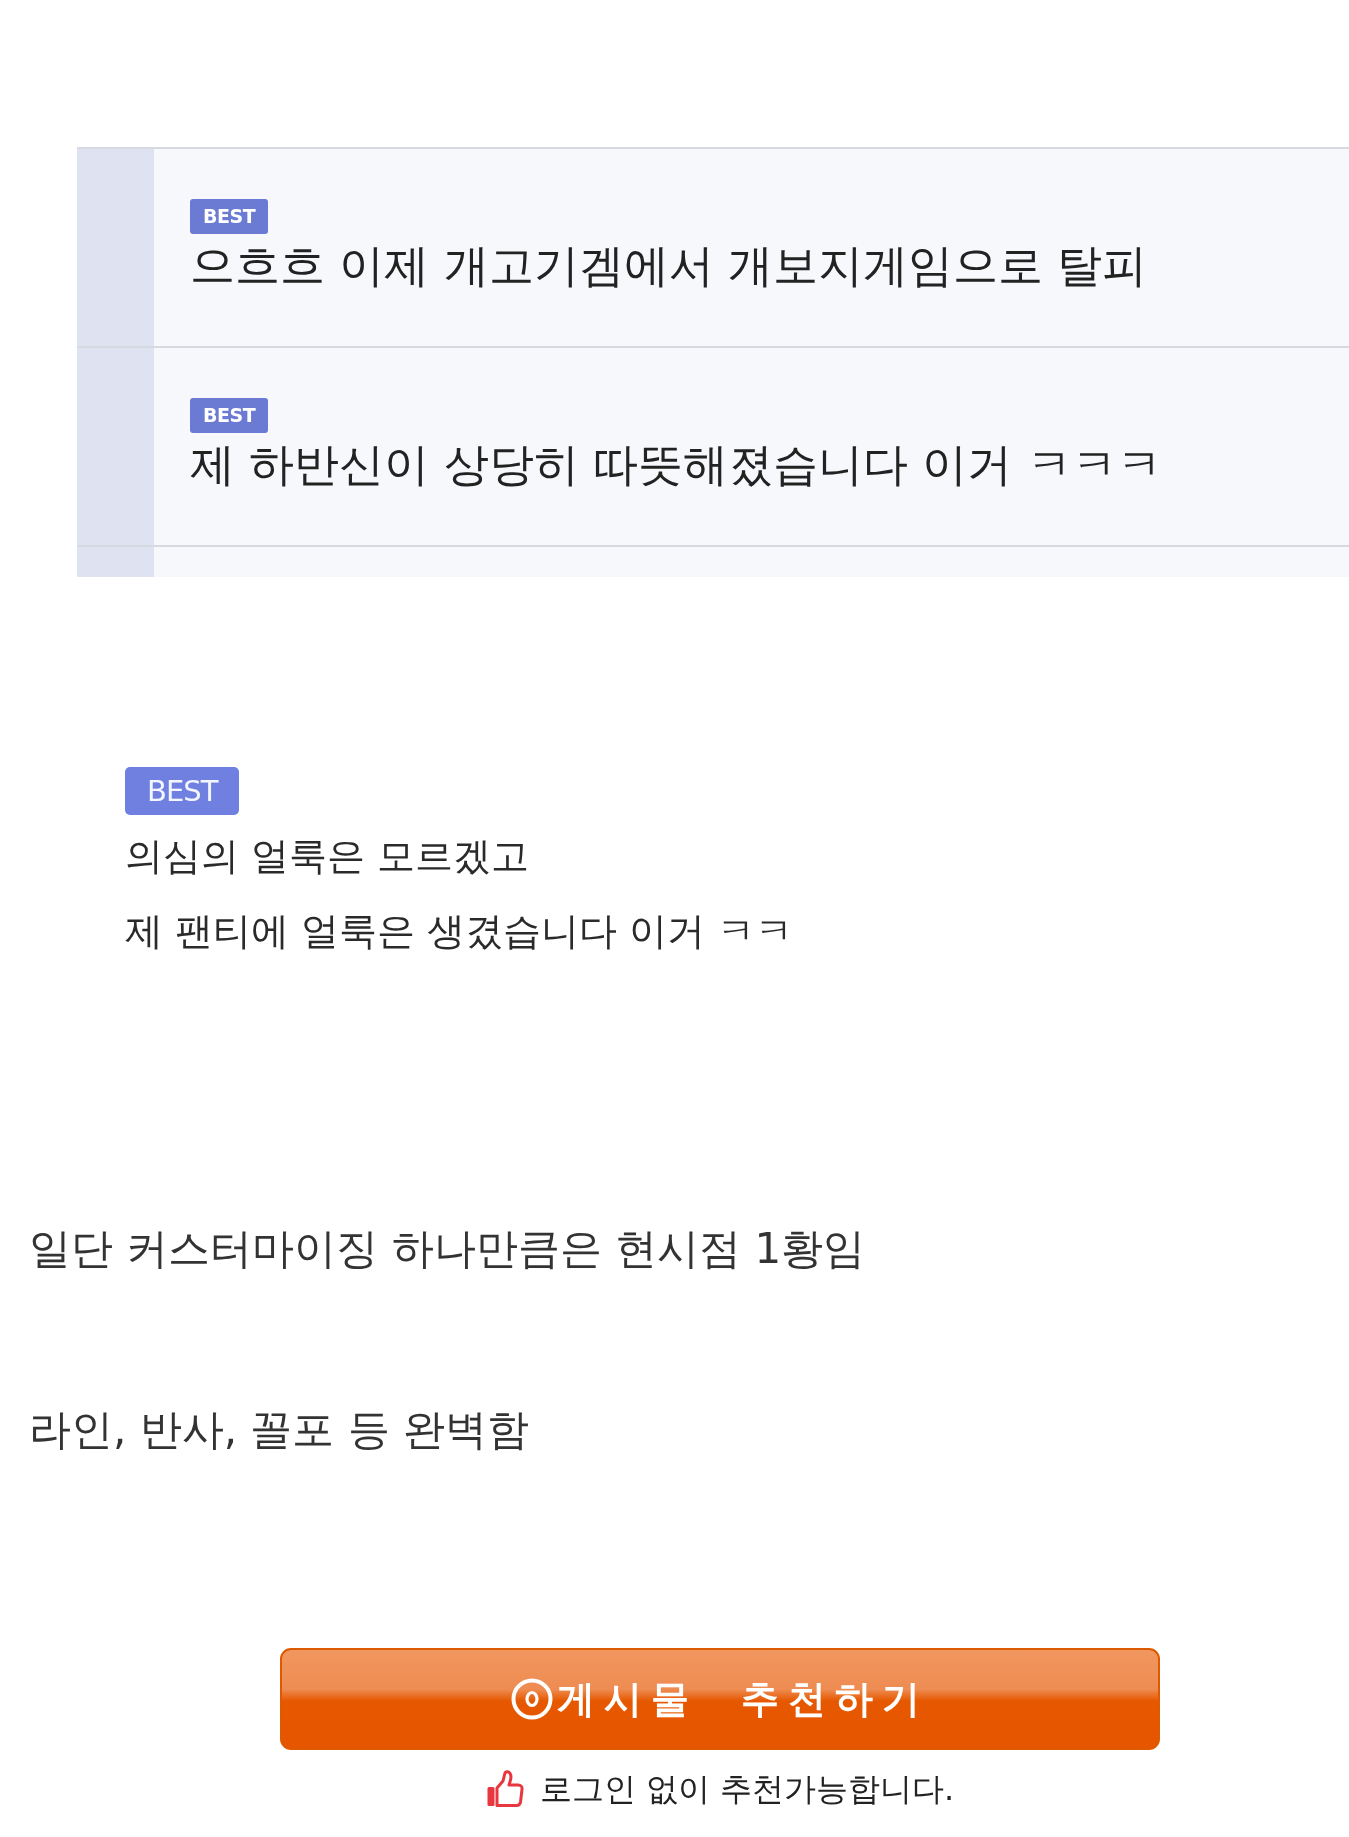  What do you see at coordinates (747, 1789) in the screenshot?
I see `note-text: 로그인 없이 추천가능합니다.` at bounding box center [747, 1789].